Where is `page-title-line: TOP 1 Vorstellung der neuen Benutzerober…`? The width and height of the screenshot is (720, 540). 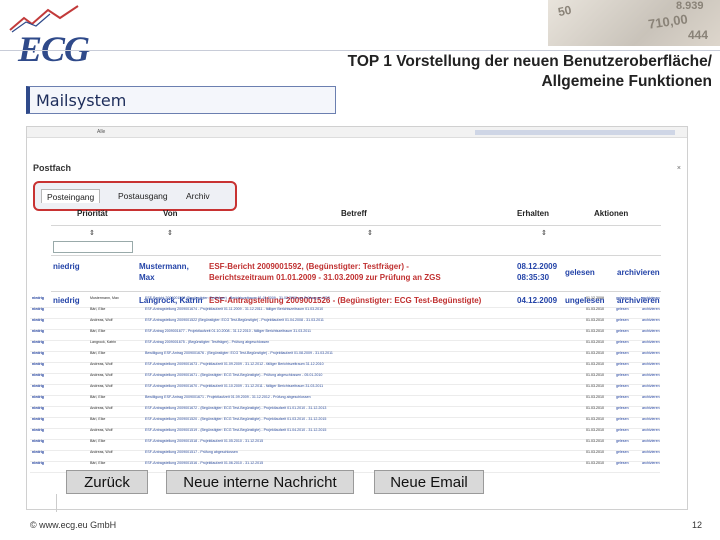
page-title-line: TOP 1 Vorstellung der neuen Benutzerober… is located at coordinates (529, 61).